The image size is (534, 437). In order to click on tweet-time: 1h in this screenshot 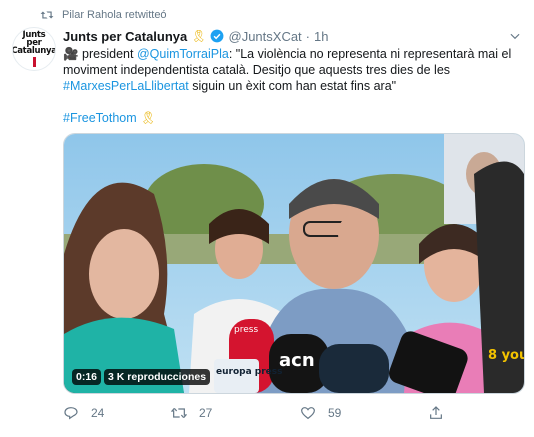, I will do `click(321, 36)`.